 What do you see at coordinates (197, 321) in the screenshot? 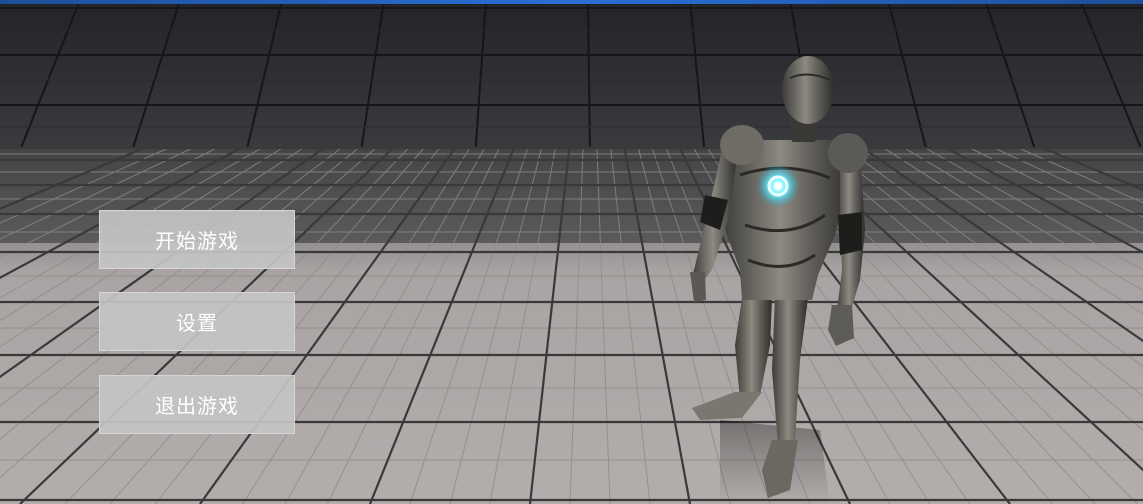
I see `settings-button: 设置` at bounding box center [197, 321].